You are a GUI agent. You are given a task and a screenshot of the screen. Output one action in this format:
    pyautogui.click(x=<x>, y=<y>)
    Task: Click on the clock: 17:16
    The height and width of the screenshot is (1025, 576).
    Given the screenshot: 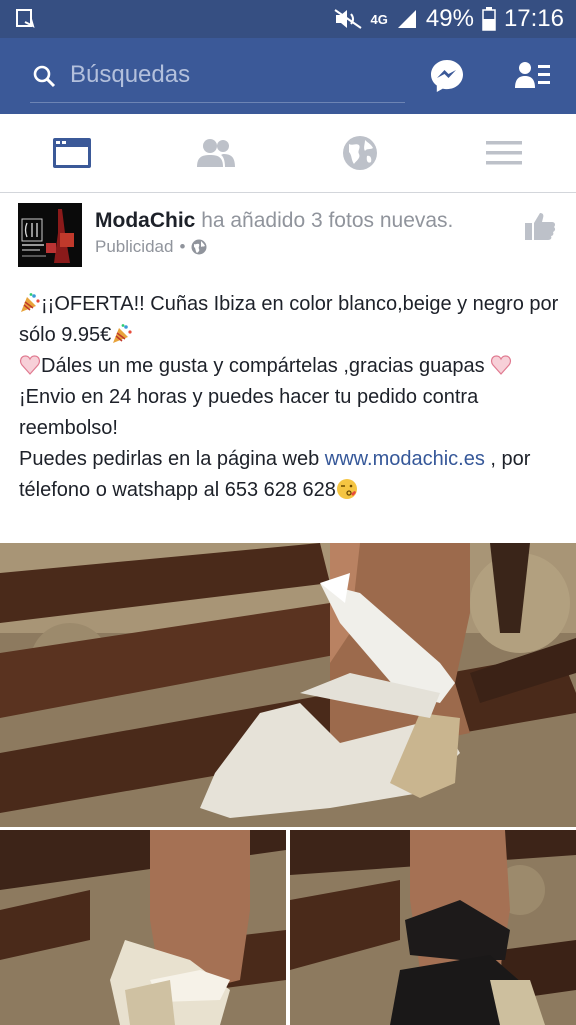 What is the action you would take?
    pyautogui.click(x=533, y=18)
    